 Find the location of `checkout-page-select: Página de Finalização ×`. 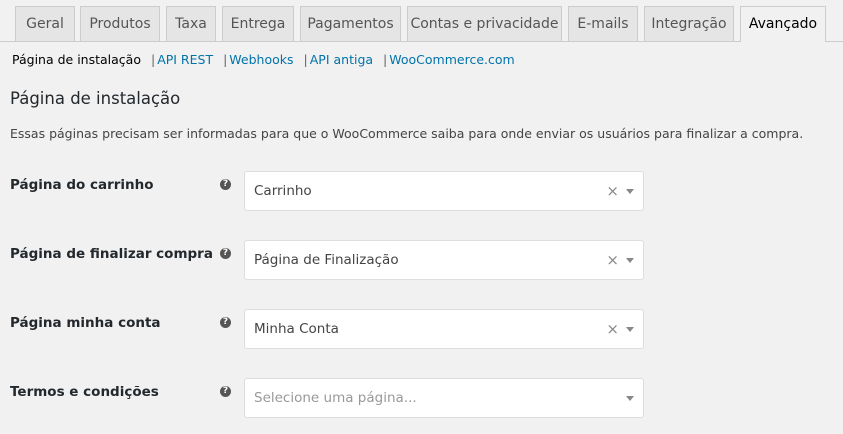

checkout-page-select: Página de Finalização × is located at coordinates (444, 260).